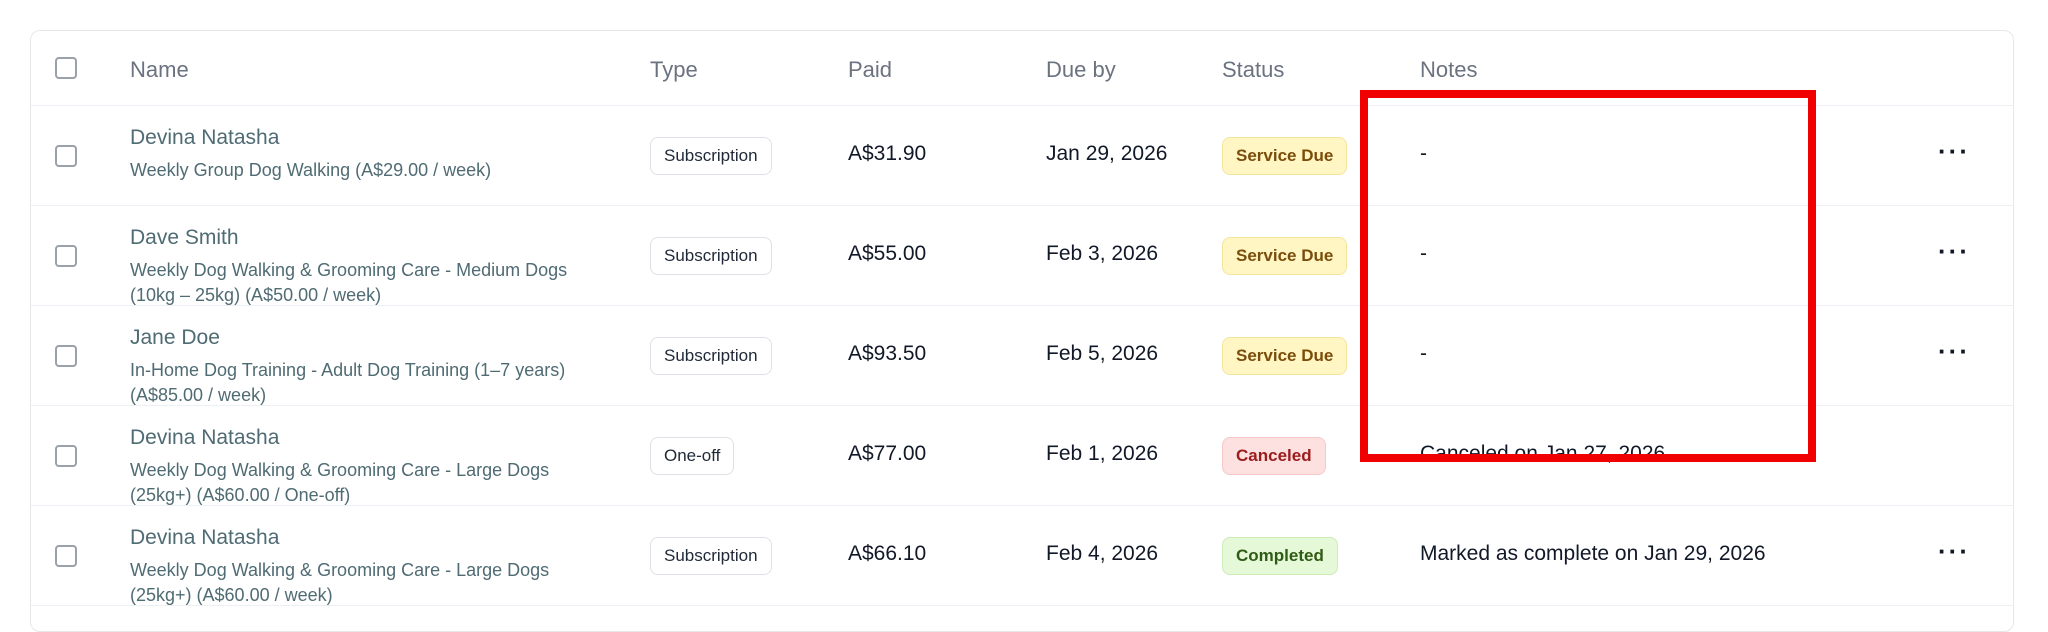  Describe the element at coordinates (1280, 556) in the screenshot. I see `status-badge: Completed` at that location.